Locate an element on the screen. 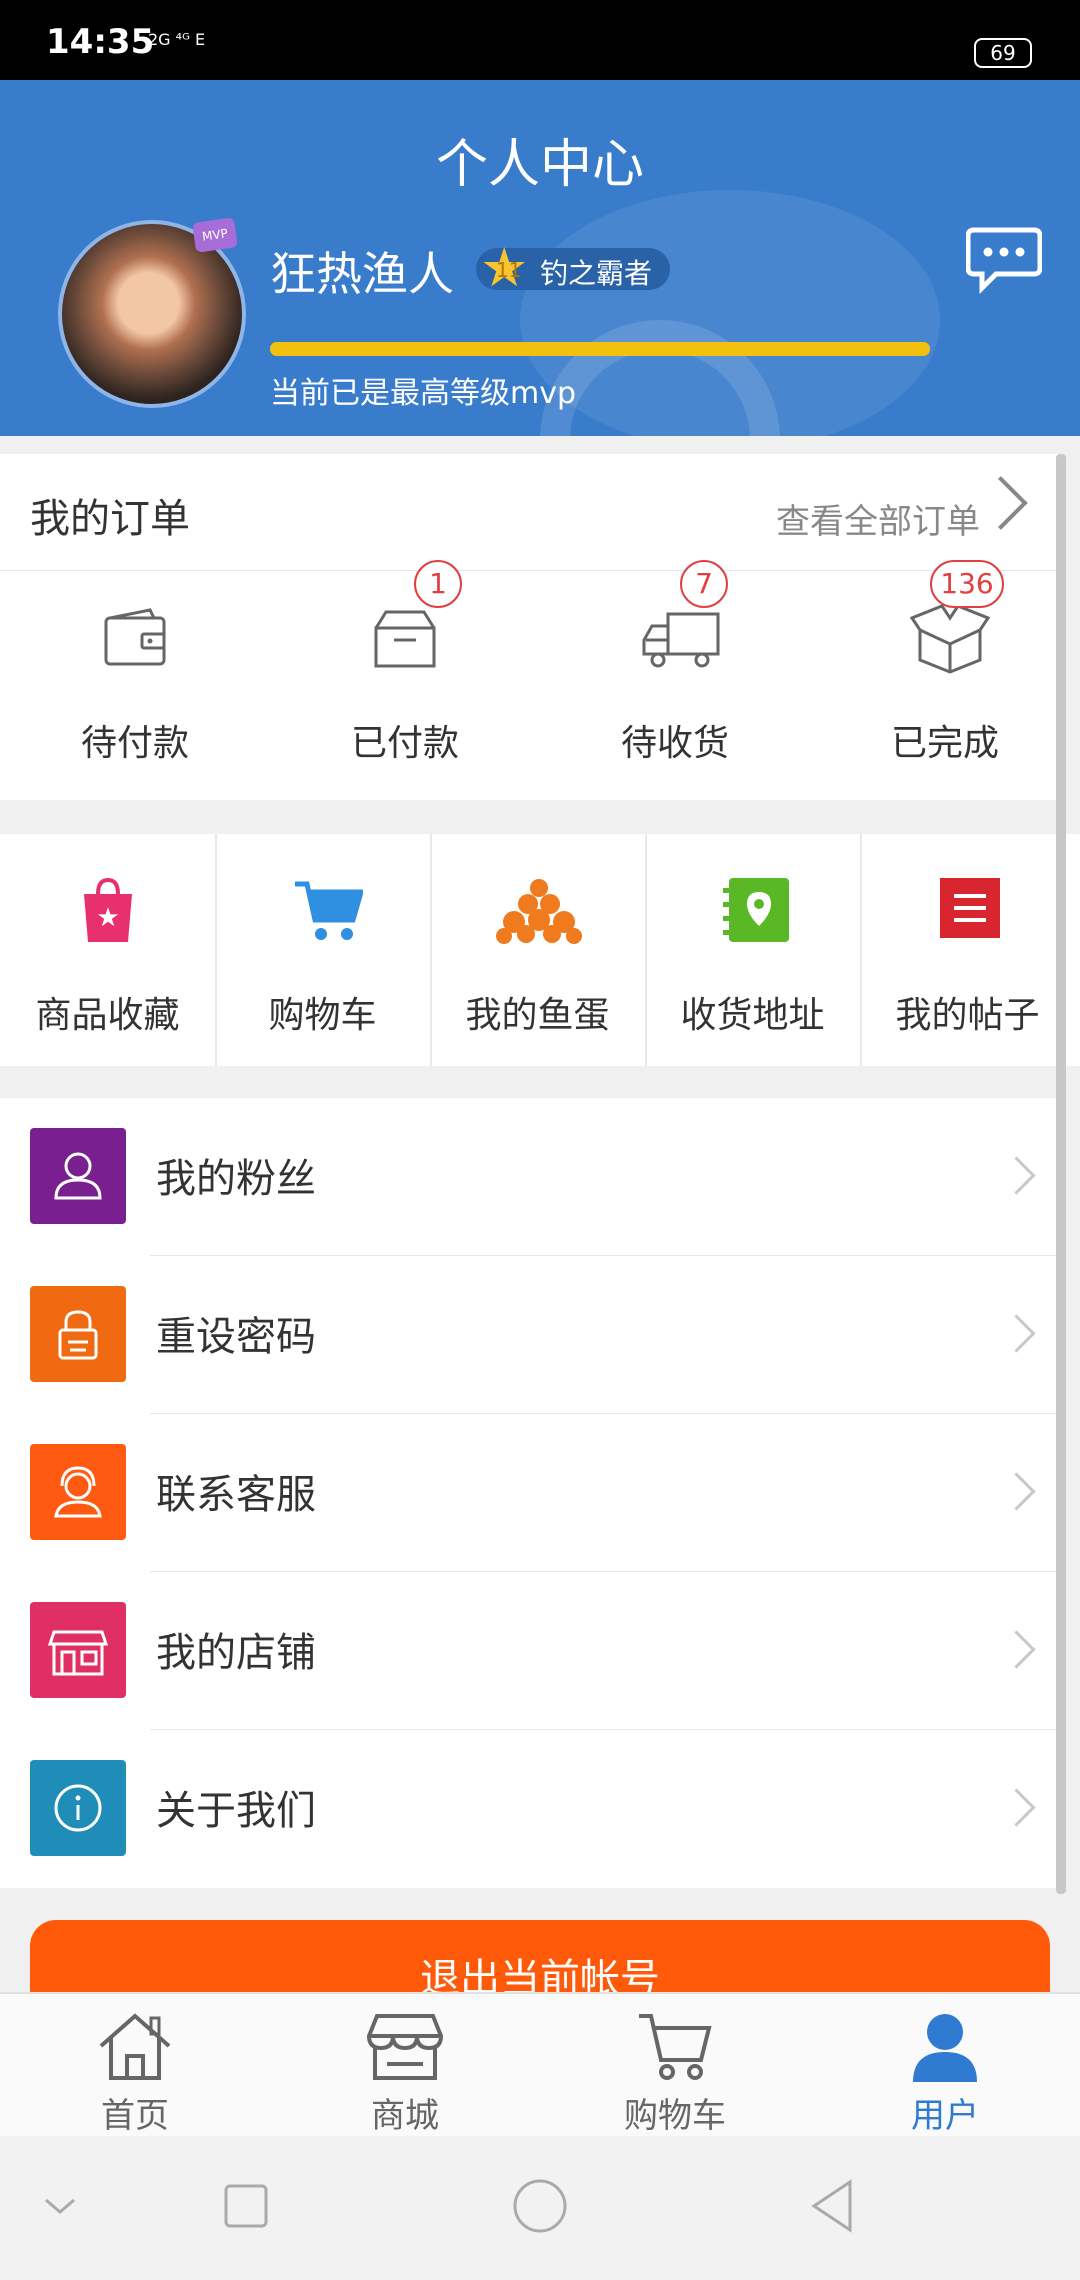 This screenshot has height=2280, width=1080. recent-apps-icon is located at coordinates (246, 2206).